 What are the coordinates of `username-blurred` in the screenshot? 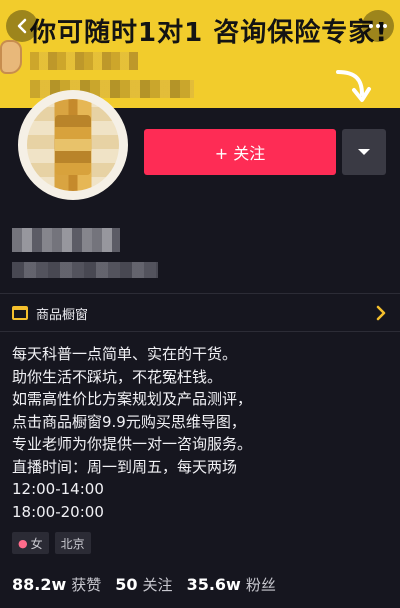 It's located at (66, 240).